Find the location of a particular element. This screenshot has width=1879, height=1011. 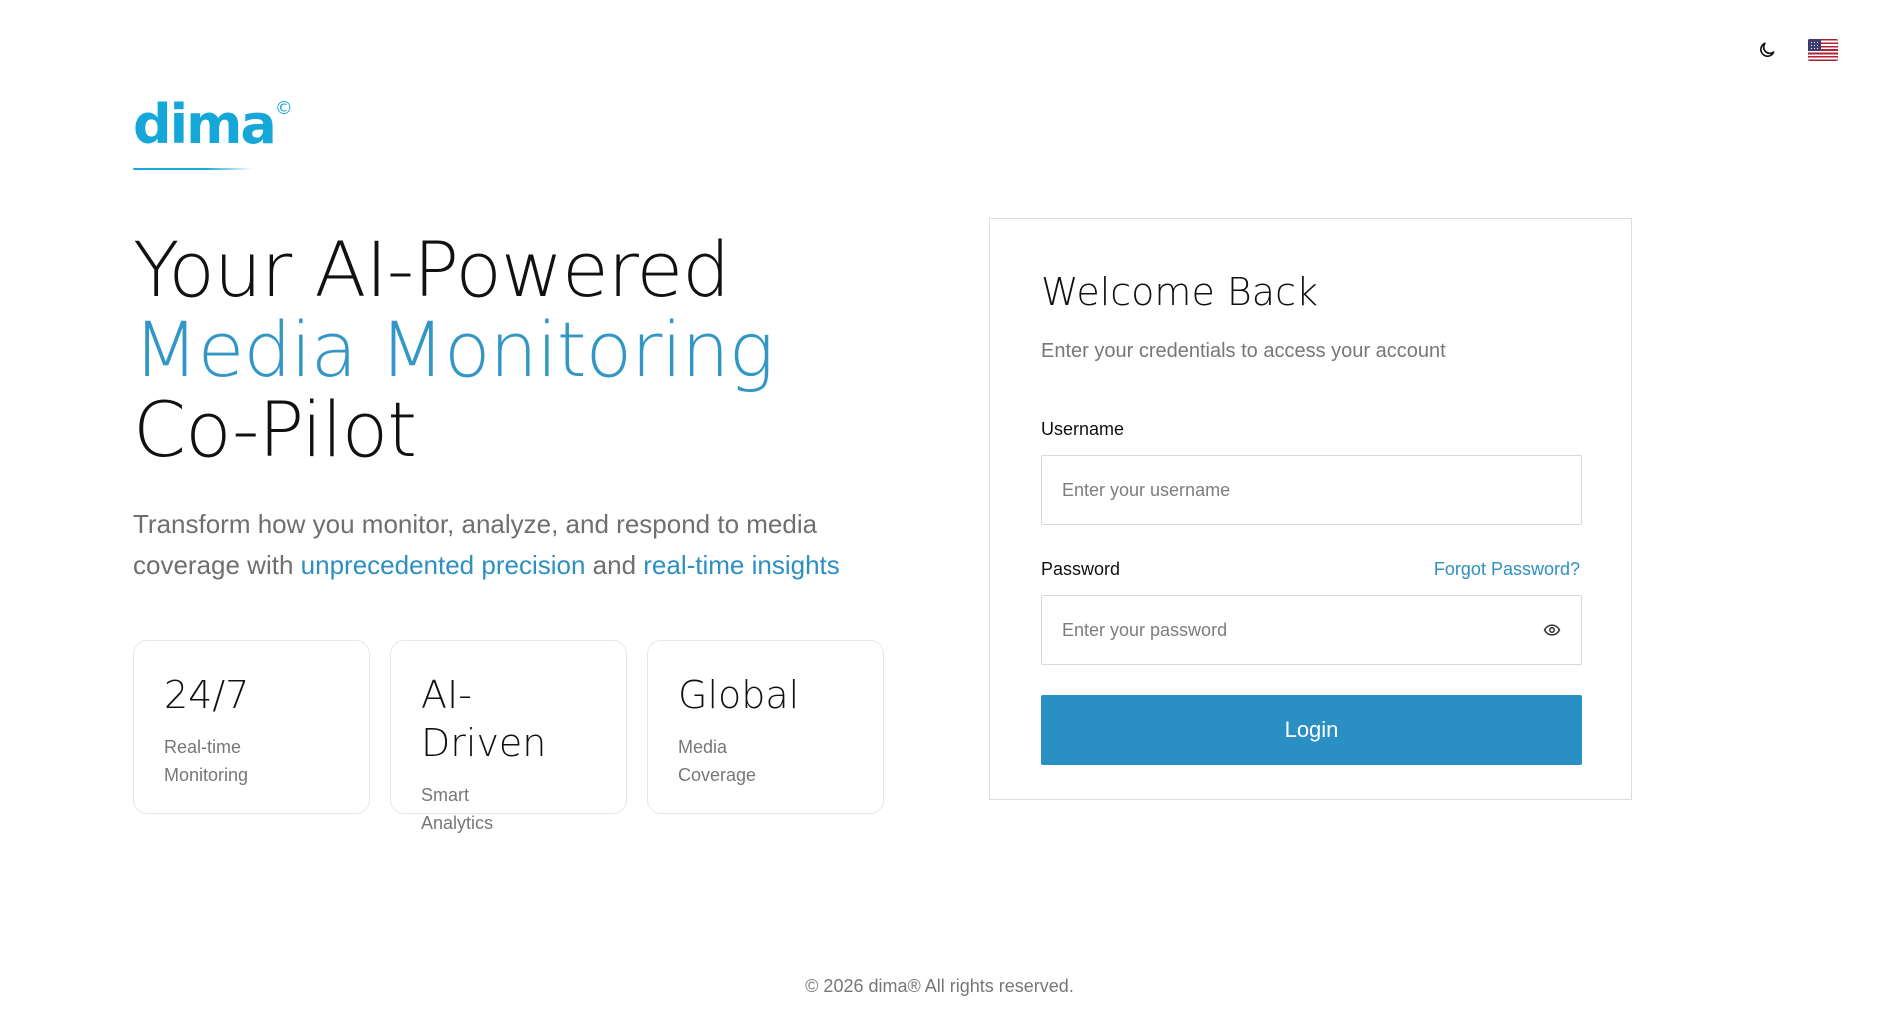

hero-description-highlight-2: real-time insights is located at coordinates (741, 565).